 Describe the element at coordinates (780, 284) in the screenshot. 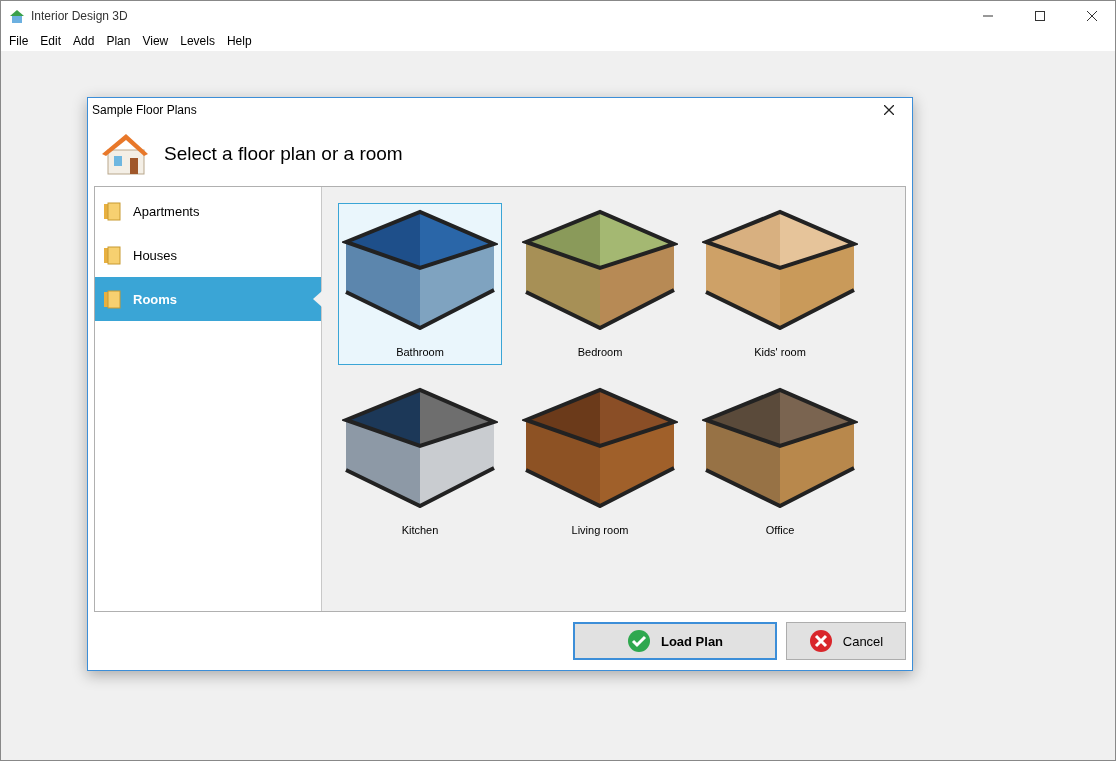

I see `plan-tile: Kids' room` at that location.